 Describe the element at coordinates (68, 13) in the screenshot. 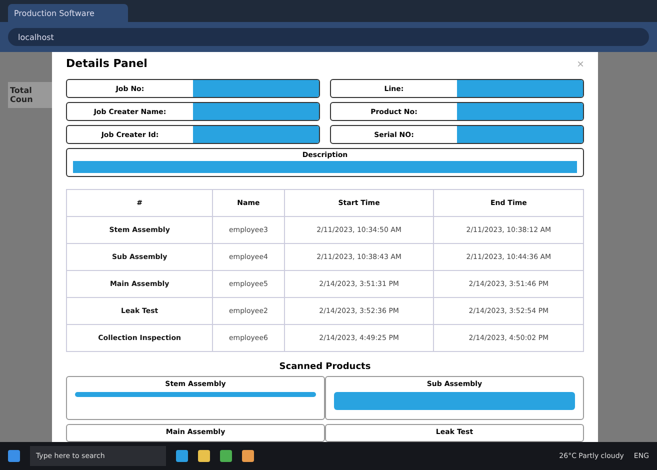

I see `browser-tab: Production Software` at that location.